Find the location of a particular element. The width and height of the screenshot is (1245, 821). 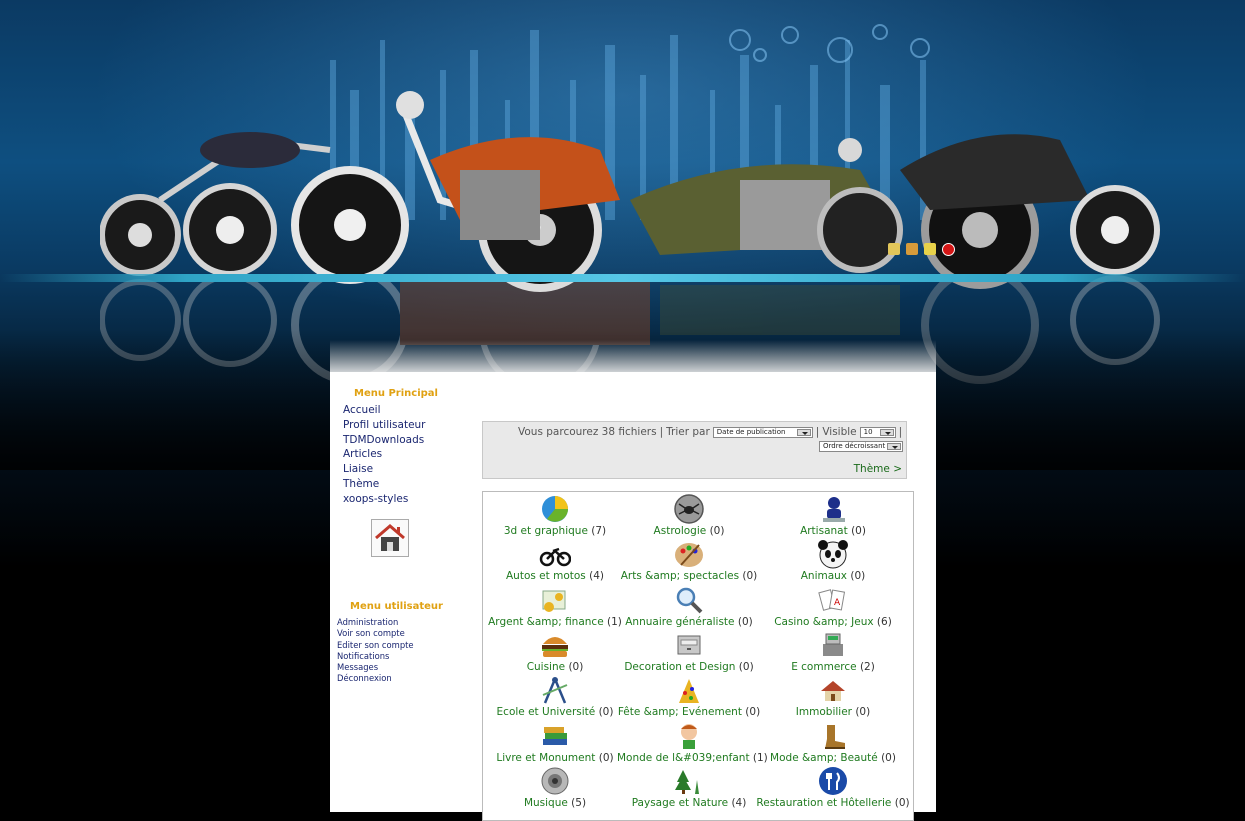

logout-power-icon is located at coordinates (948, 249).